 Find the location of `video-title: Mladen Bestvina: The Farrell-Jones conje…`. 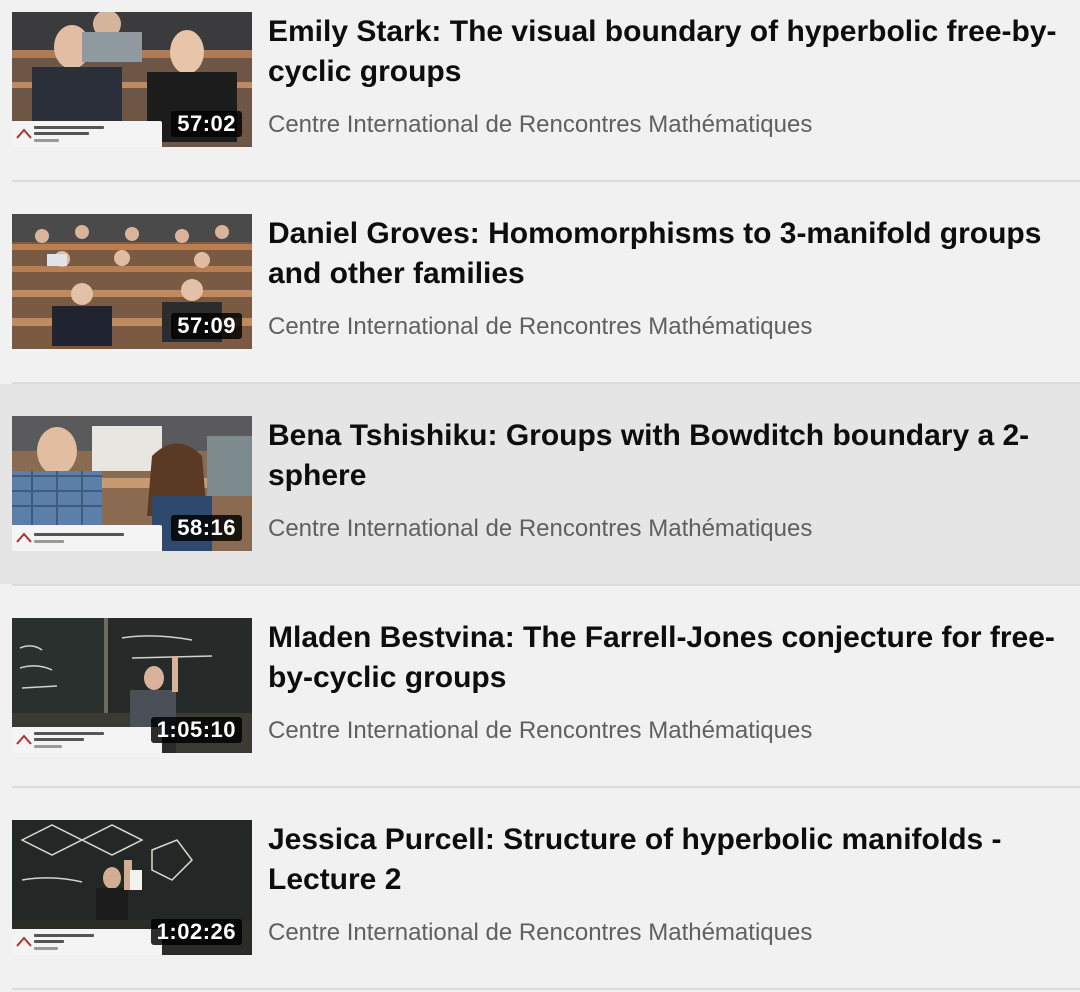

video-title: Mladen Bestvina: The Farrell-Jones conje… is located at coordinates (668, 658).